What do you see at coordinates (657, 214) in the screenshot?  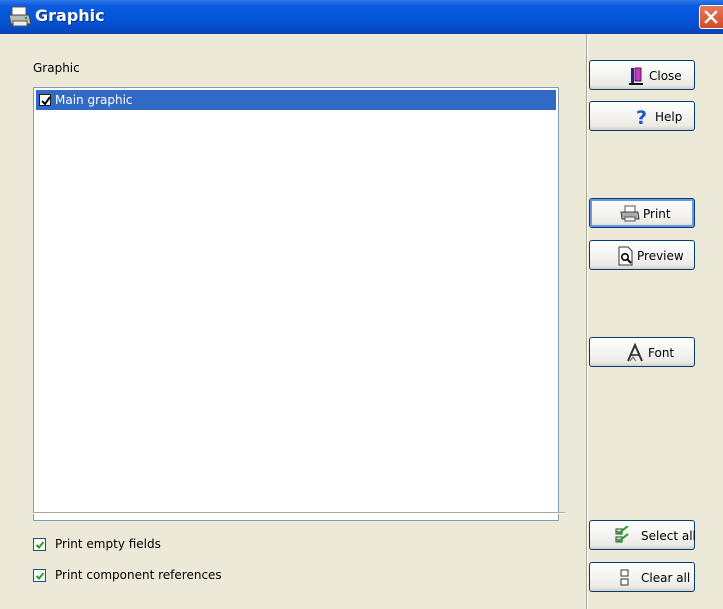 I see `print-button-label: Print` at bounding box center [657, 214].